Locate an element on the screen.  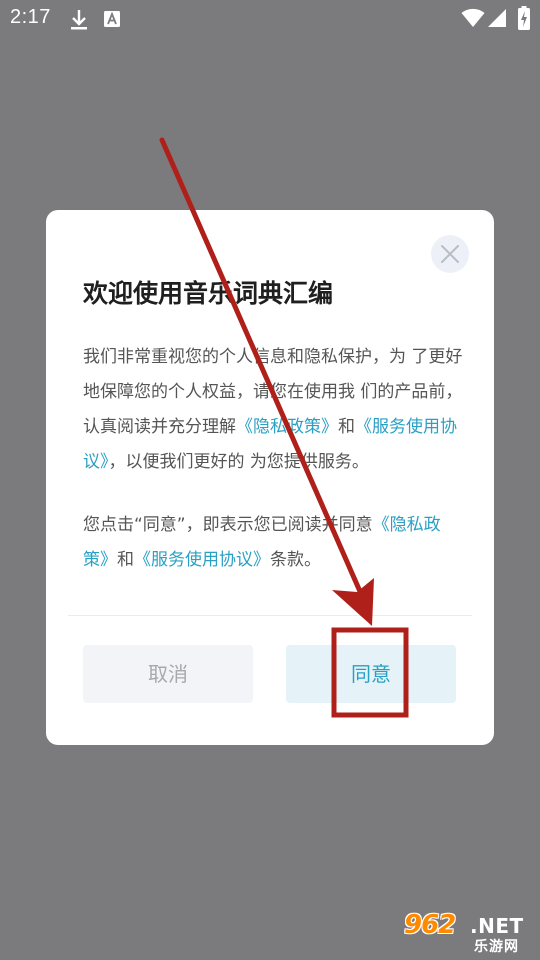
watermark-logo: 962 .NET 乐游网 is located at coordinates (467, 933).